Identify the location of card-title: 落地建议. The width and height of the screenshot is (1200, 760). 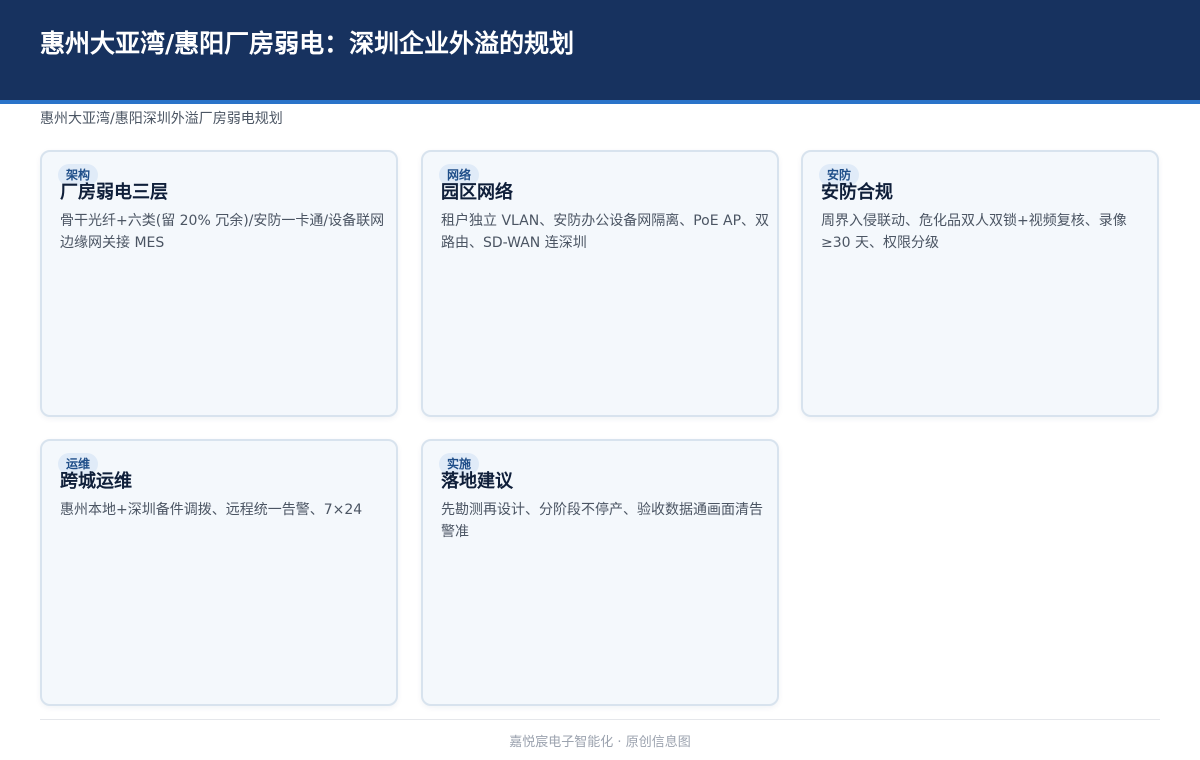
(477, 481).